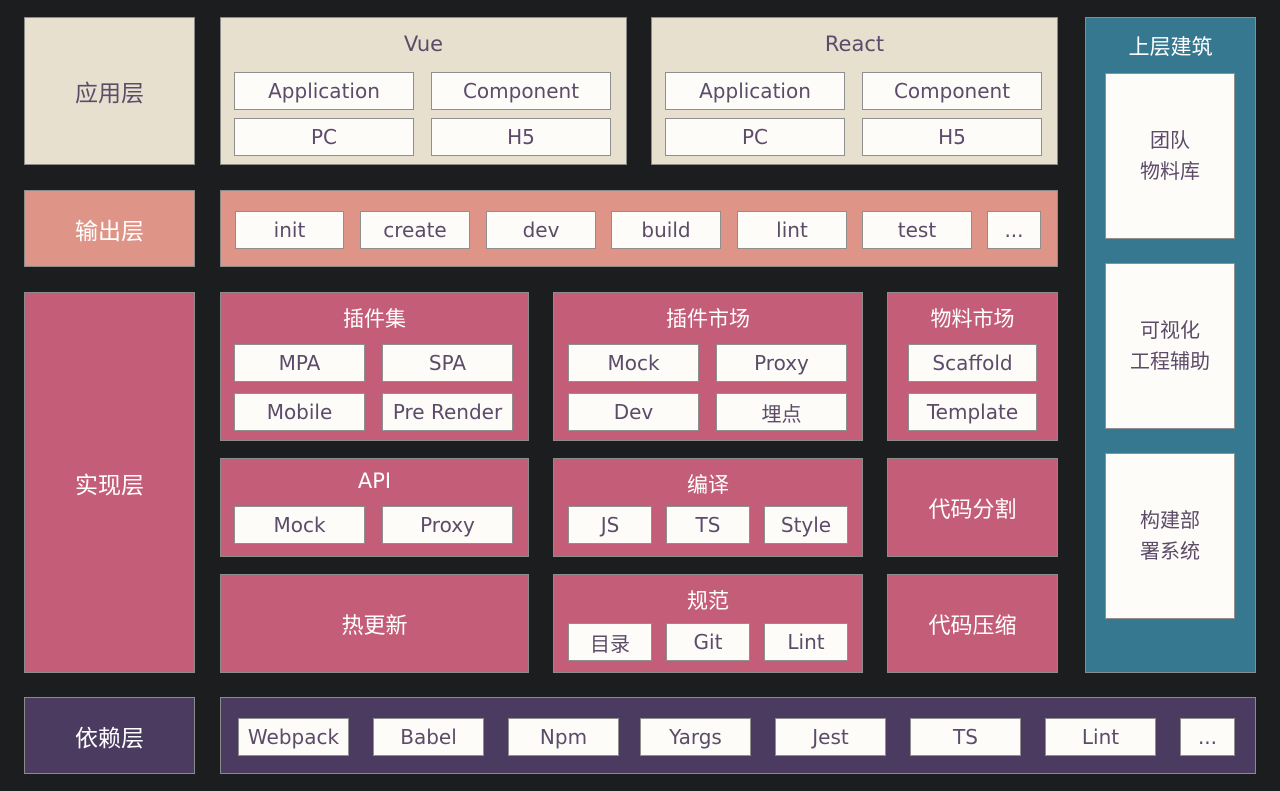  I want to click on output-layer-label: 输出层, so click(109, 228).